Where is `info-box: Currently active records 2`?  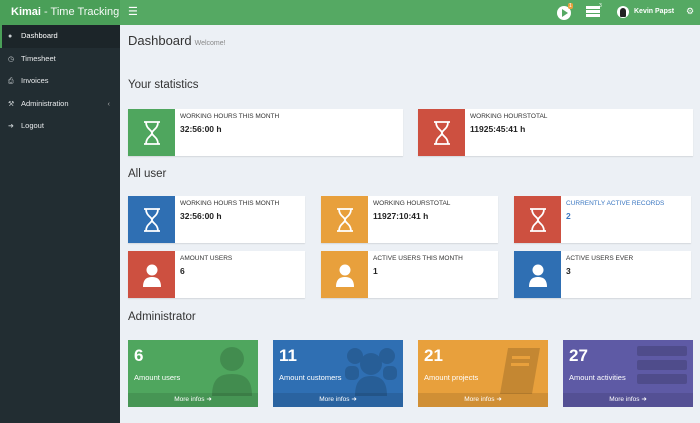
info-box: Currently active records 2 is located at coordinates (602, 219).